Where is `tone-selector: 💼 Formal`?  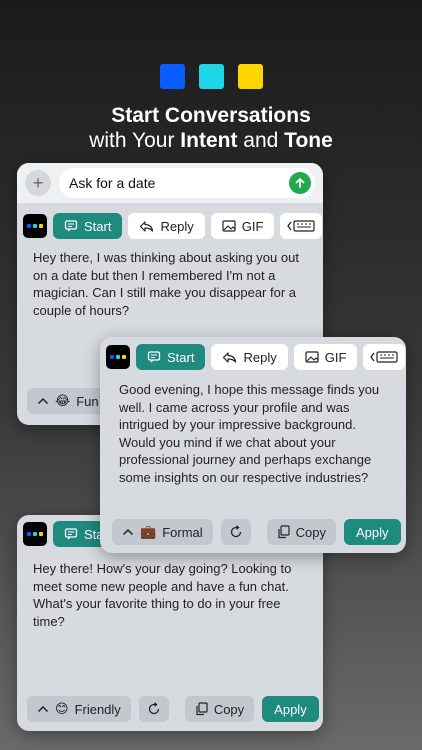
tone-selector: 💼 Formal is located at coordinates (162, 532).